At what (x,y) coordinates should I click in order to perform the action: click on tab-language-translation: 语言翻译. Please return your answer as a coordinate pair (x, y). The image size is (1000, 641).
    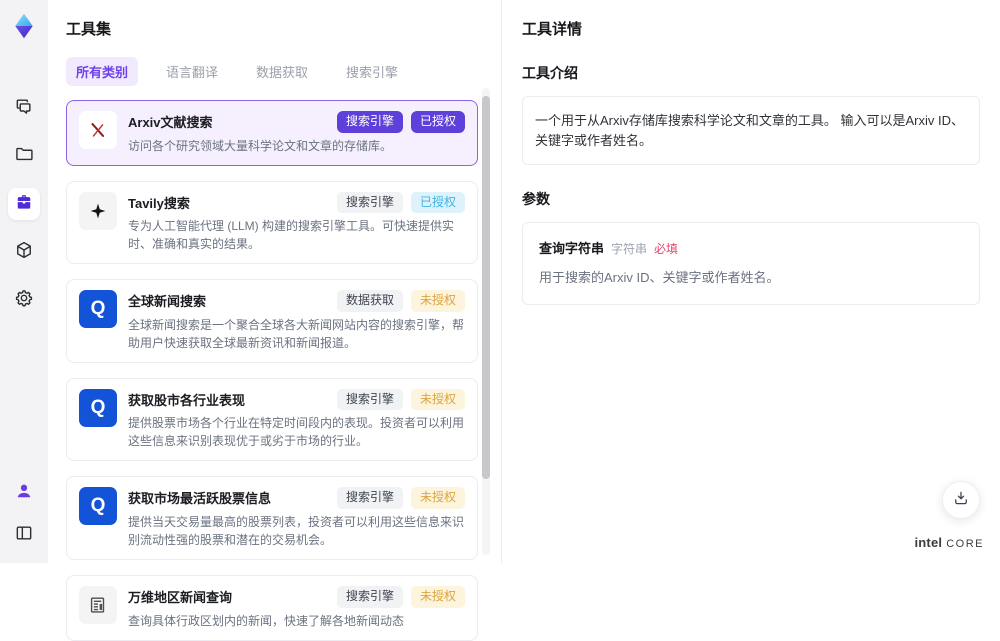
    Looking at the image, I should click on (192, 71).